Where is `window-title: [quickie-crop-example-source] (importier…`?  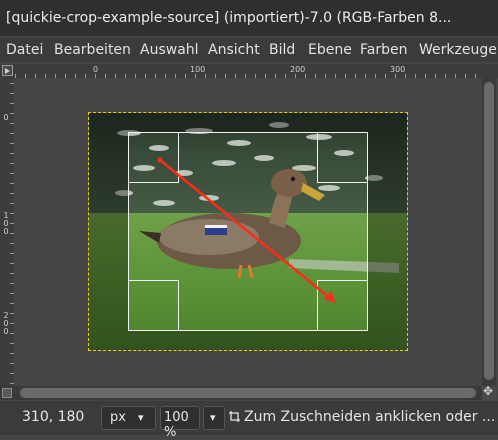 window-title: [quickie-crop-example-source] (importier… is located at coordinates (249, 18).